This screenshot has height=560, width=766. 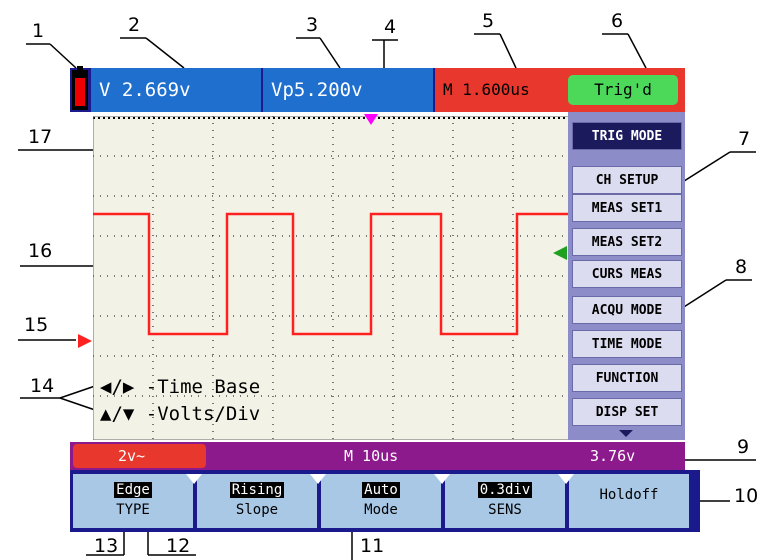 I want to click on peak-voltage-readout: Vp5.200v, so click(x=348, y=90).